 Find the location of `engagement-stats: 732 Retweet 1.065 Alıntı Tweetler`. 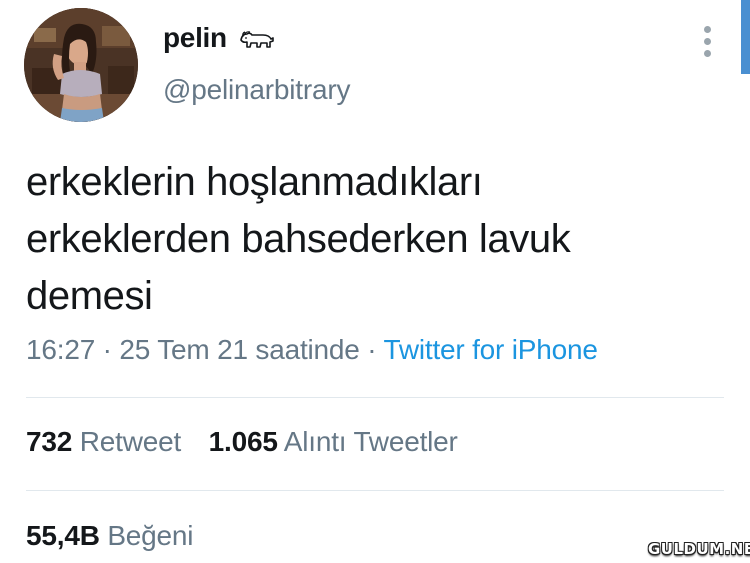

engagement-stats: 732 Retweet 1.065 Alıntı Tweetler is located at coordinates (242, 442).